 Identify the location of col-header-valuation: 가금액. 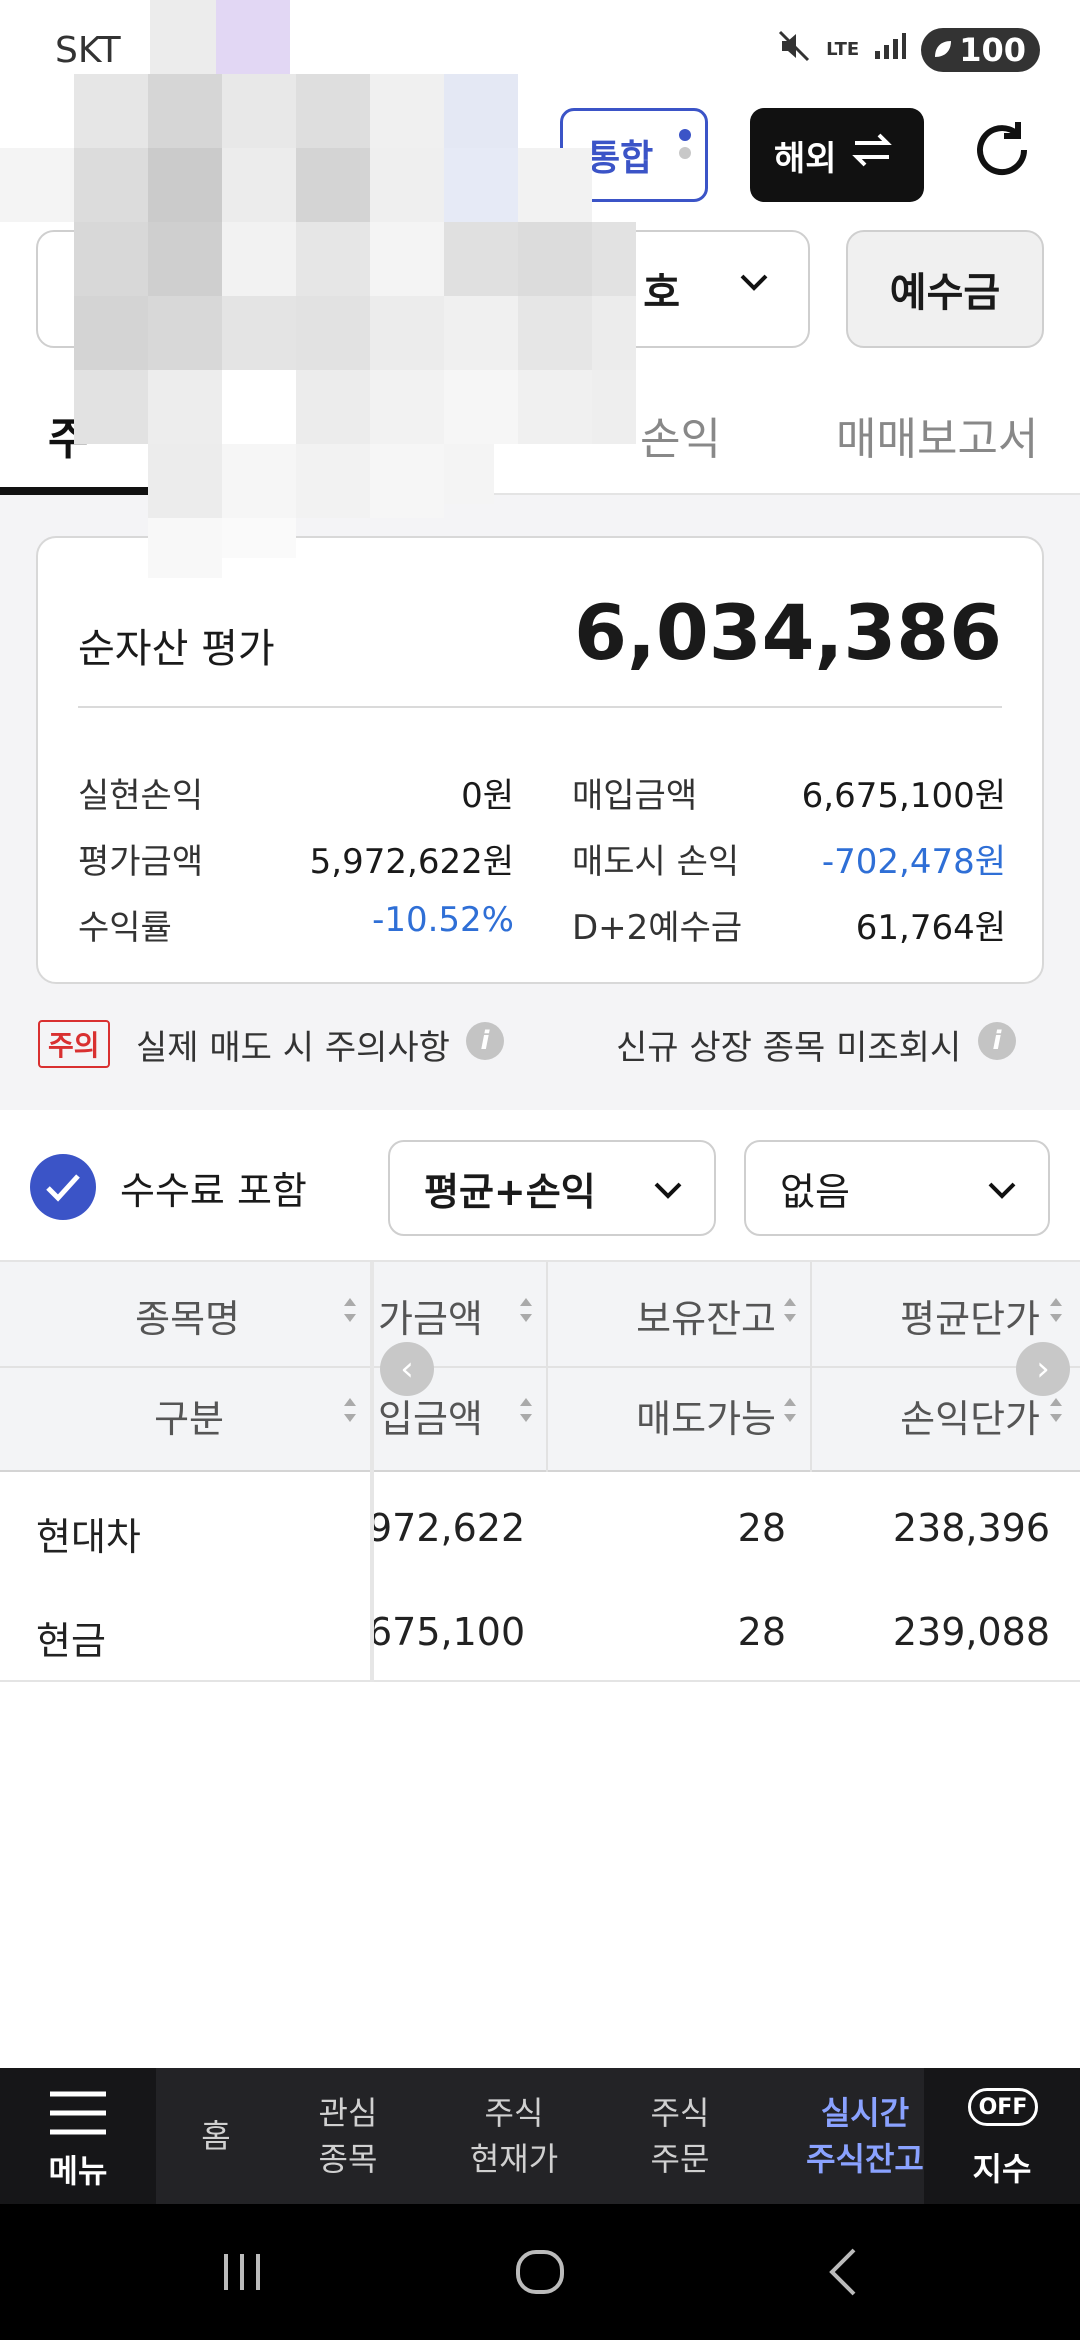
(430, 1315).